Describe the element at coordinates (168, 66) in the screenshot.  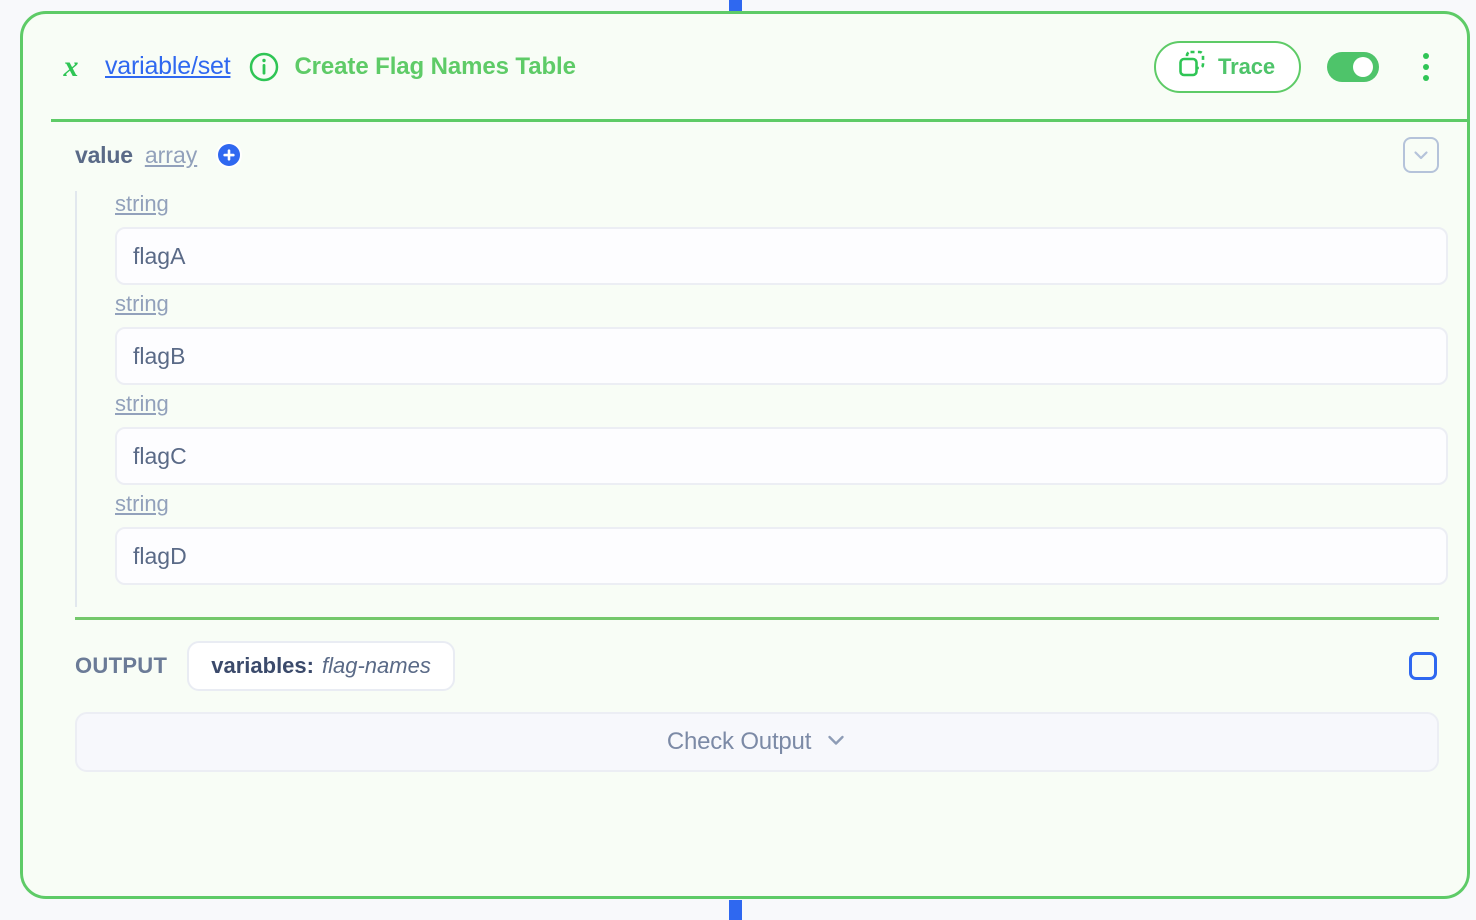
I see `node-type-link: variable/set` at that location.